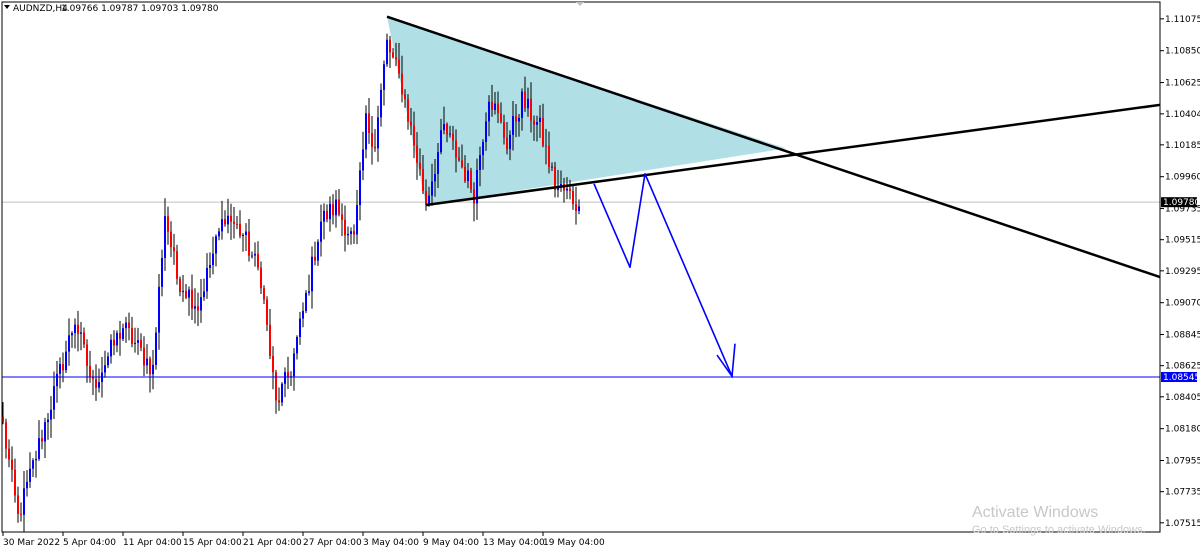  Describe the element at coordinates (212, 543) in the screenshot. I see `x-tick-label: 15 Apr 04:00` at that location.